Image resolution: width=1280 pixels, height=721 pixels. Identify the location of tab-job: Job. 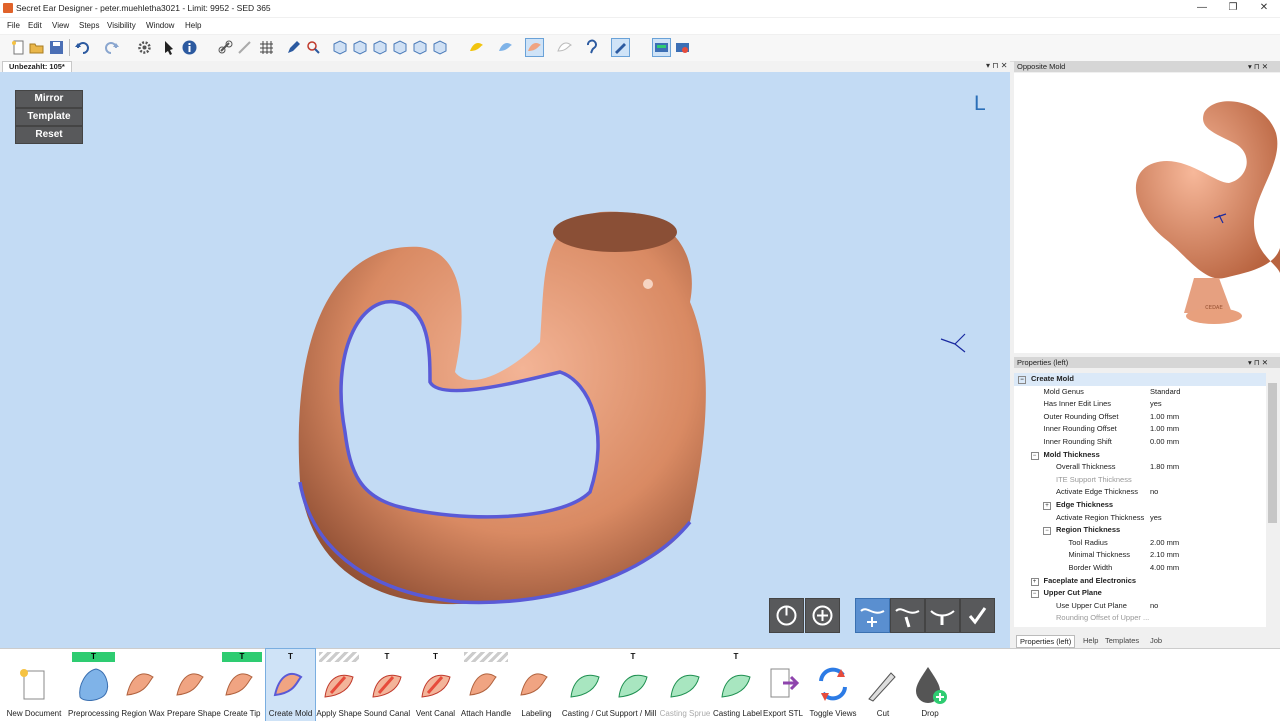
(1156, 640).